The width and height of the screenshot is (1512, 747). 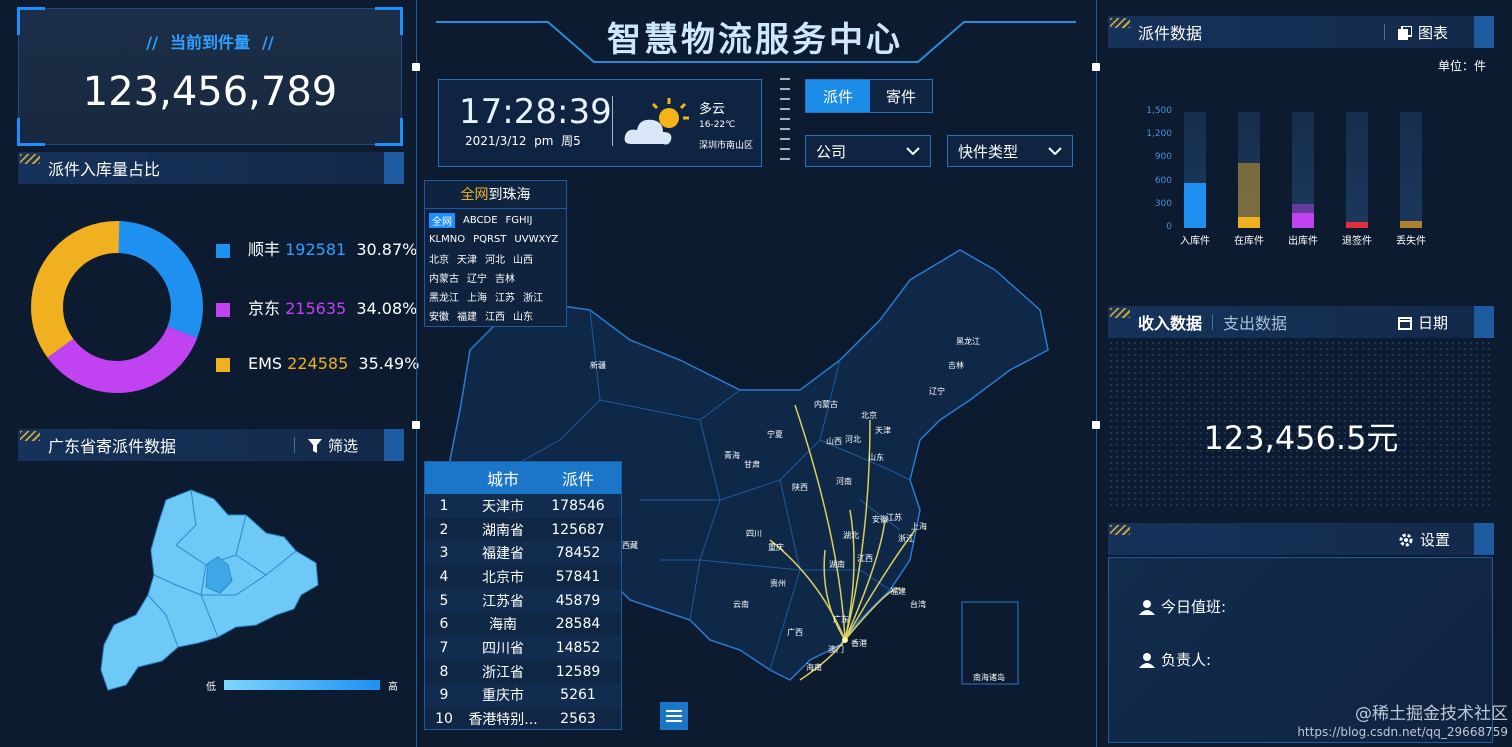 I want to click on map-label: 黑龙江, so click(x=968, y=341).